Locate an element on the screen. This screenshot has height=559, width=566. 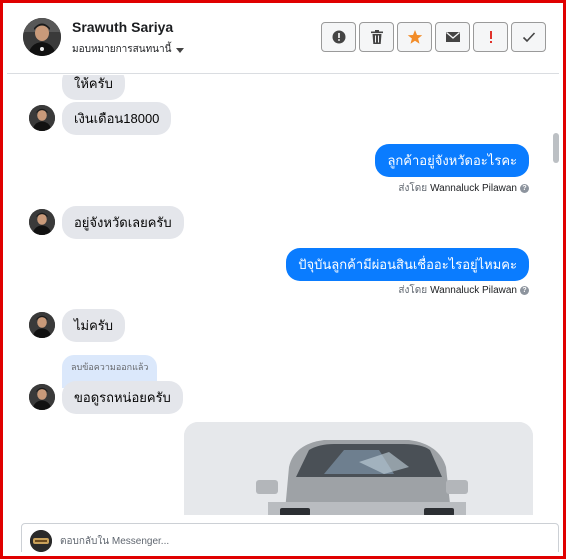
incoming-message: ให้ครับ is located at coordinates (93, 87).